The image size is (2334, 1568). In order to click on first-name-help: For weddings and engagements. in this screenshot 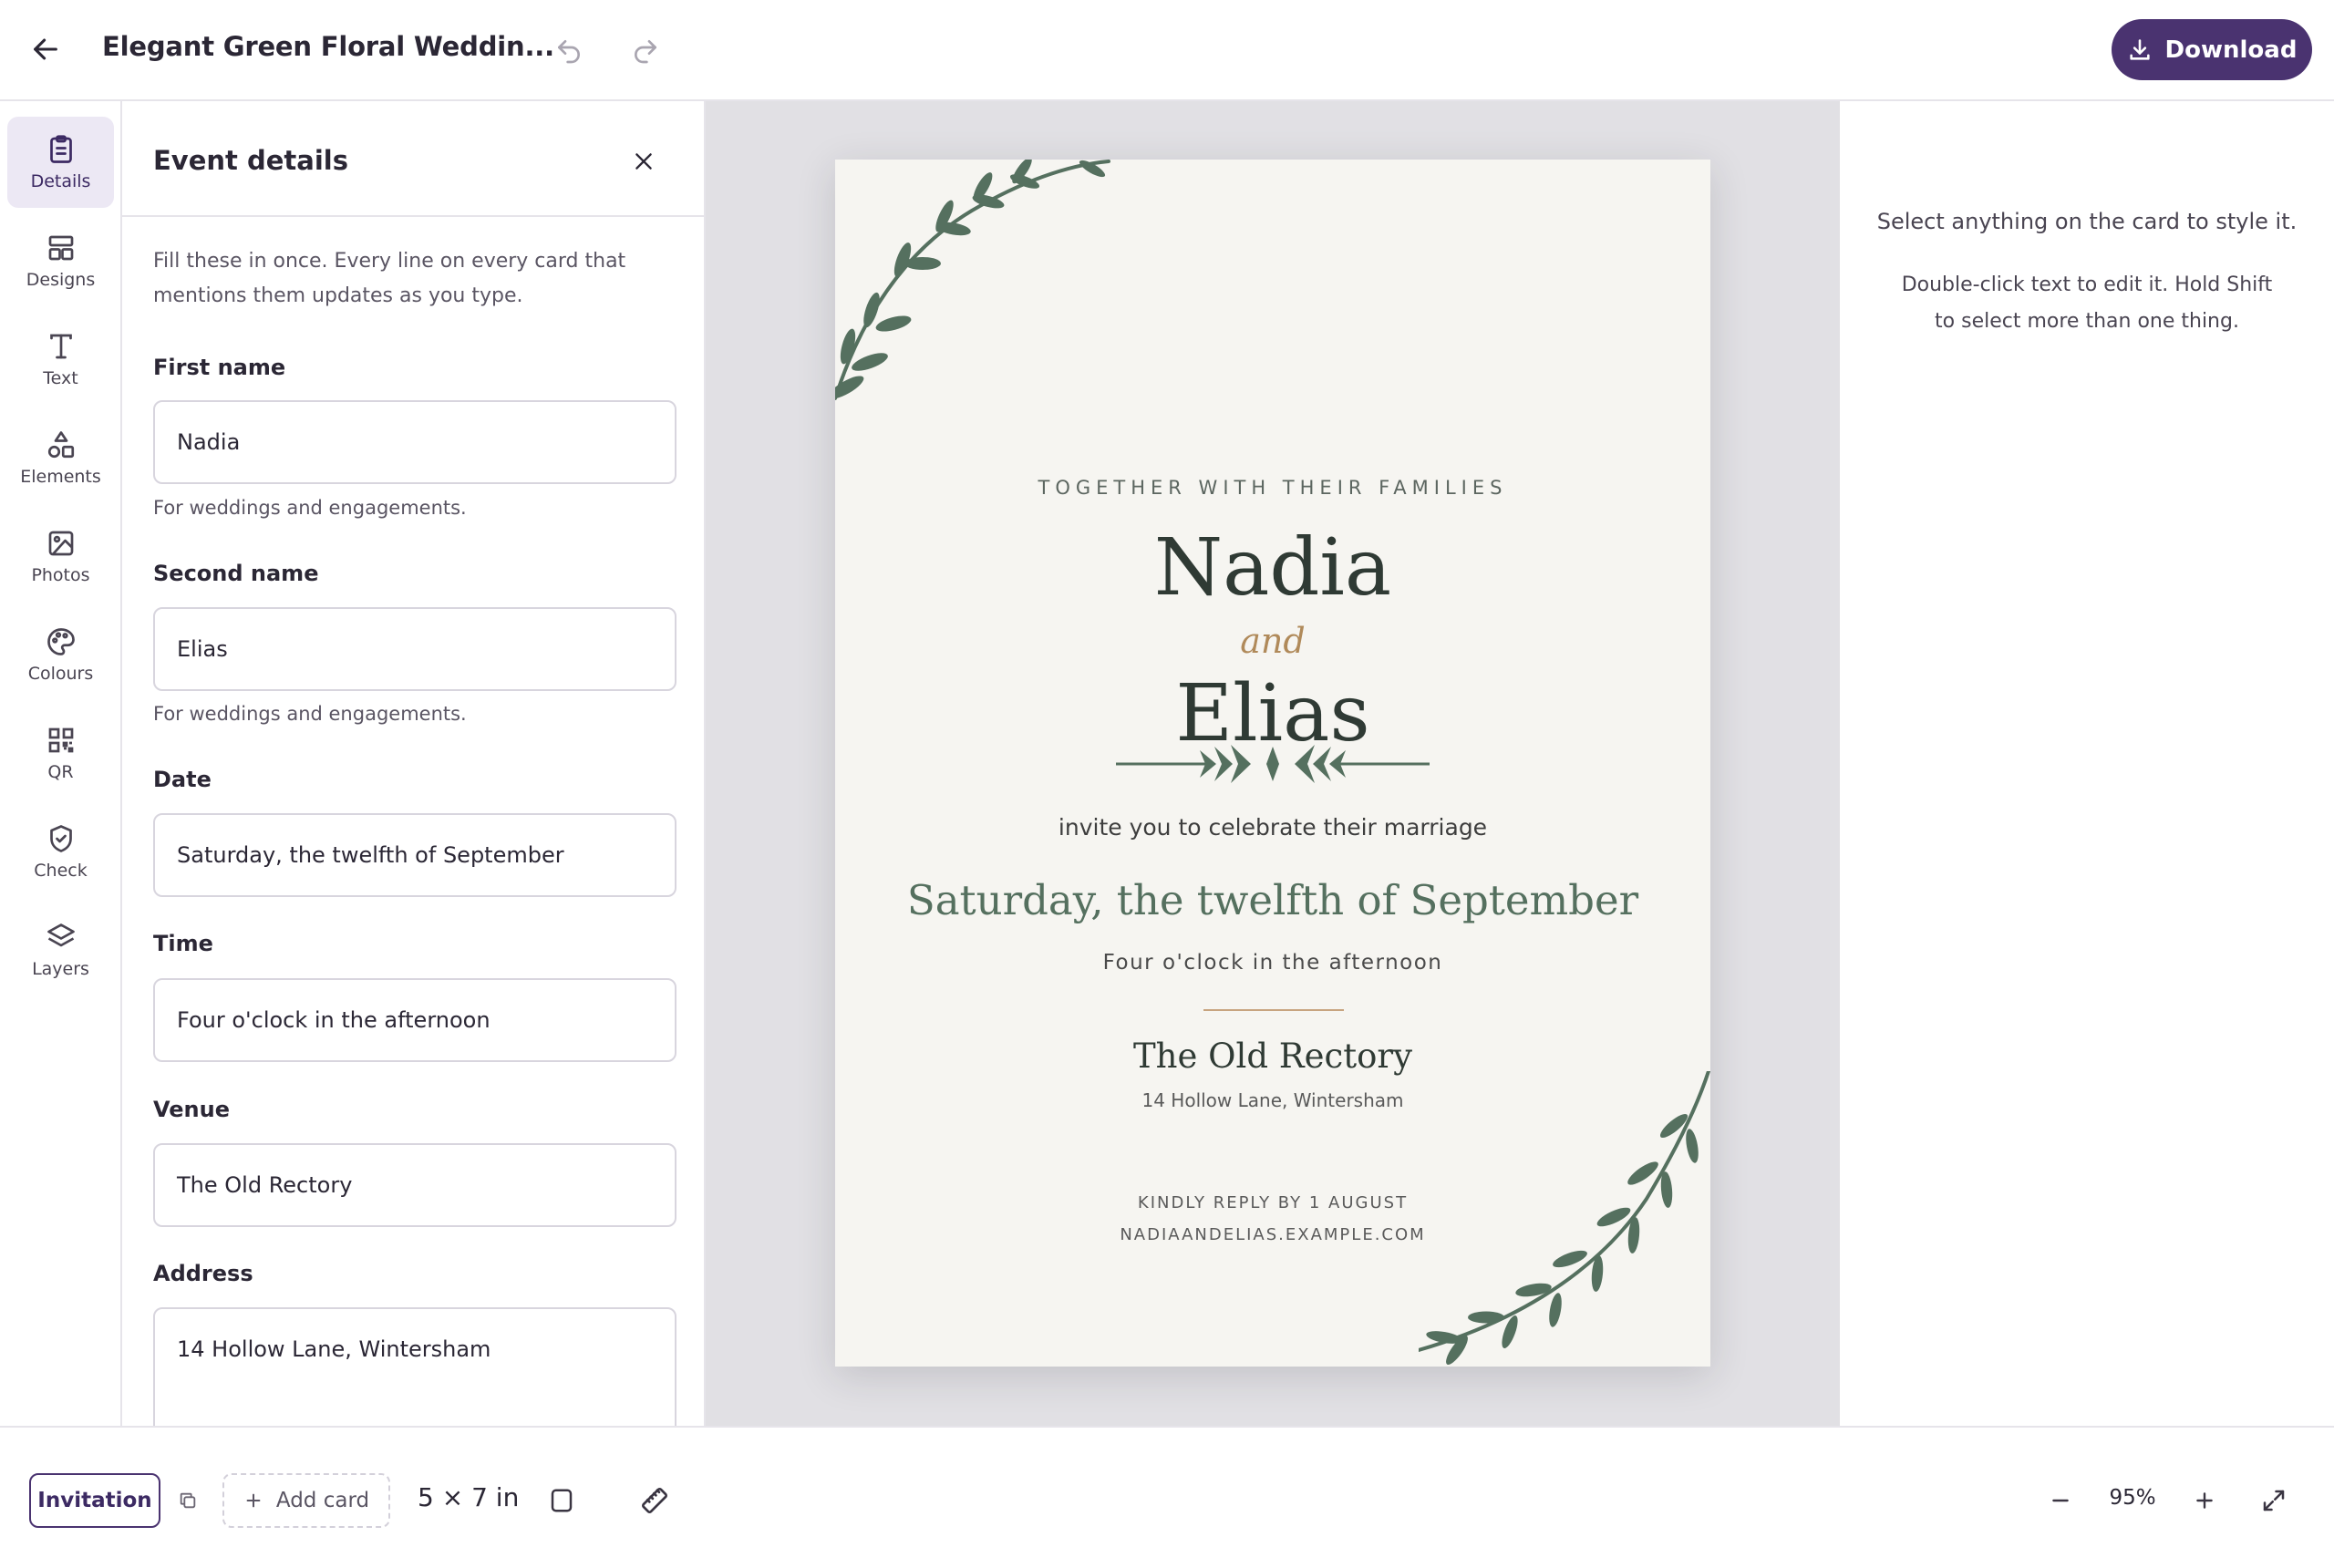, I will do `click(310, 508)`.